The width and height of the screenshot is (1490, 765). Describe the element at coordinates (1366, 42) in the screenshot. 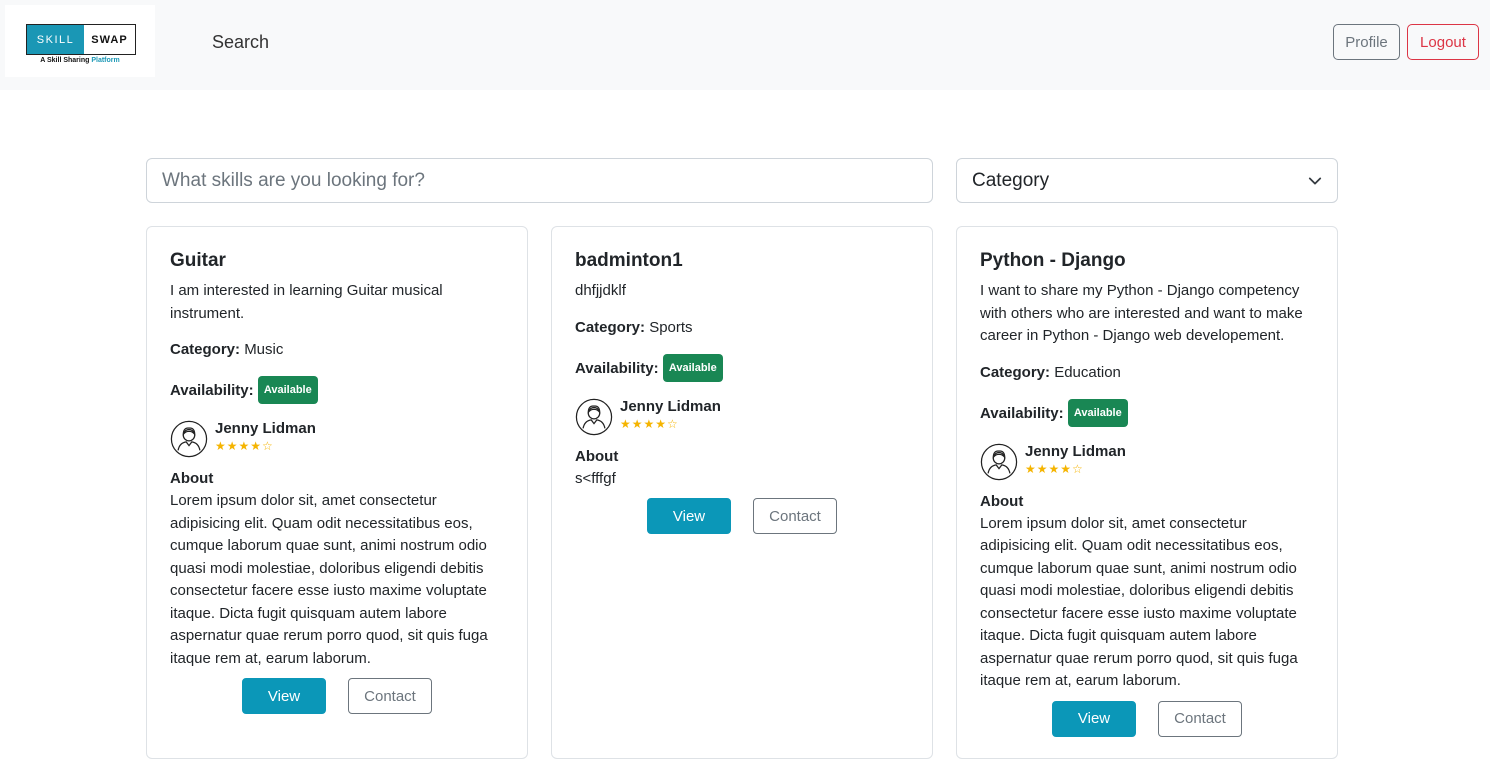

I see `profile-button: Profile` at that location.